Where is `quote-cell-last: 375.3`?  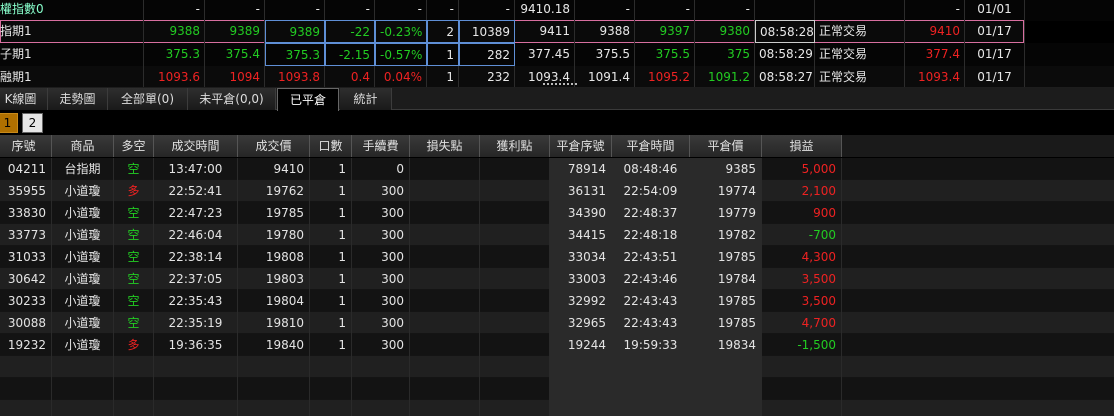
quote-cell-last: 375.3 is located at coordinates (295, 54).